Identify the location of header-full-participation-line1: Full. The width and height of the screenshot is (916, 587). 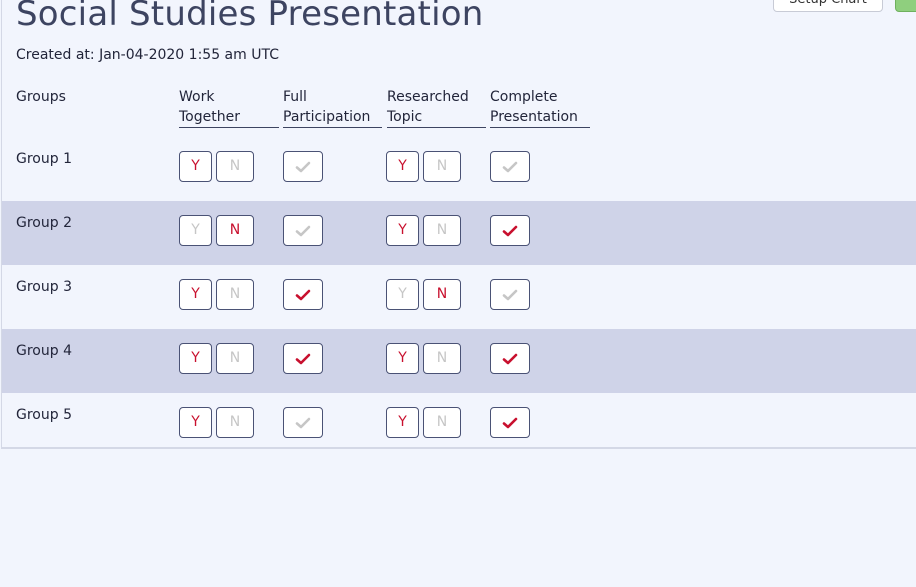
(295, 97).